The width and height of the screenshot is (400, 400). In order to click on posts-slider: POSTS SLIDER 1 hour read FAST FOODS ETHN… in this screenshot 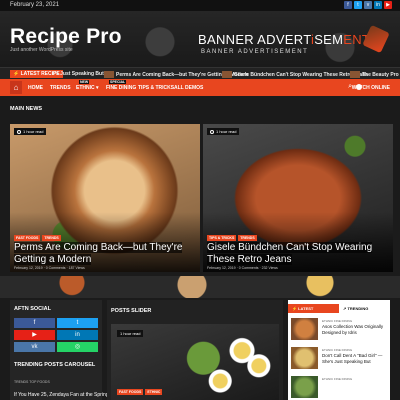, I will do `click(195, 350)`.